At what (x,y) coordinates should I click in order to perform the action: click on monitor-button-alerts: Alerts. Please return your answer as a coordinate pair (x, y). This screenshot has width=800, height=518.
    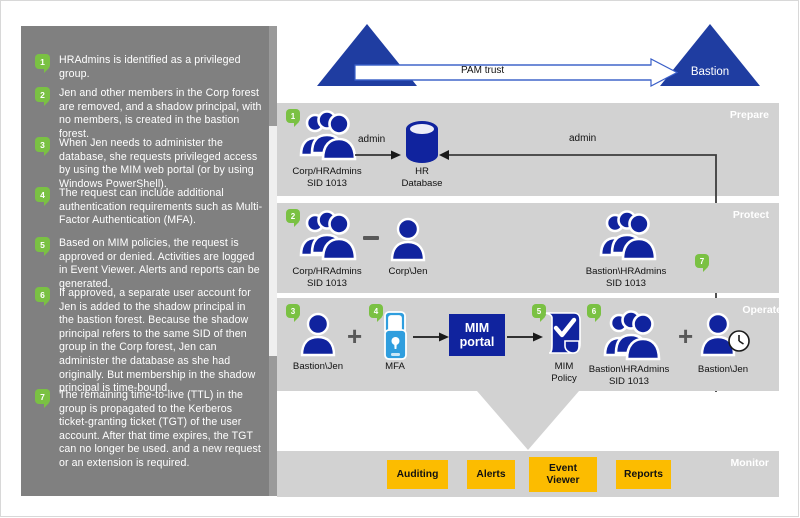
    Looking at the image, I should click on (491, 474).